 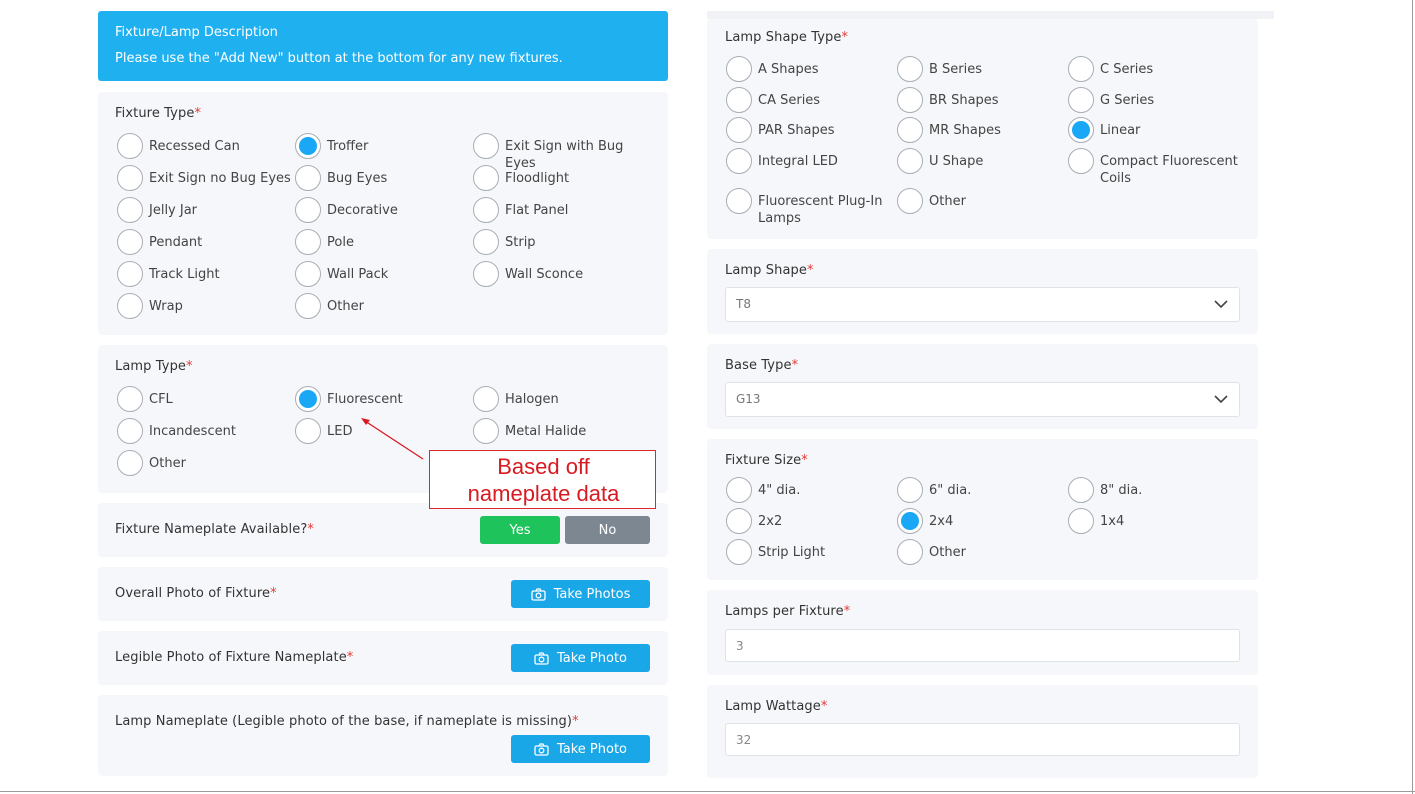 What do you see at coordinates (580, 749) in the screenshot?
I see `lamp-take-photo-button: Take Photo` at bounding box center [580, 749].